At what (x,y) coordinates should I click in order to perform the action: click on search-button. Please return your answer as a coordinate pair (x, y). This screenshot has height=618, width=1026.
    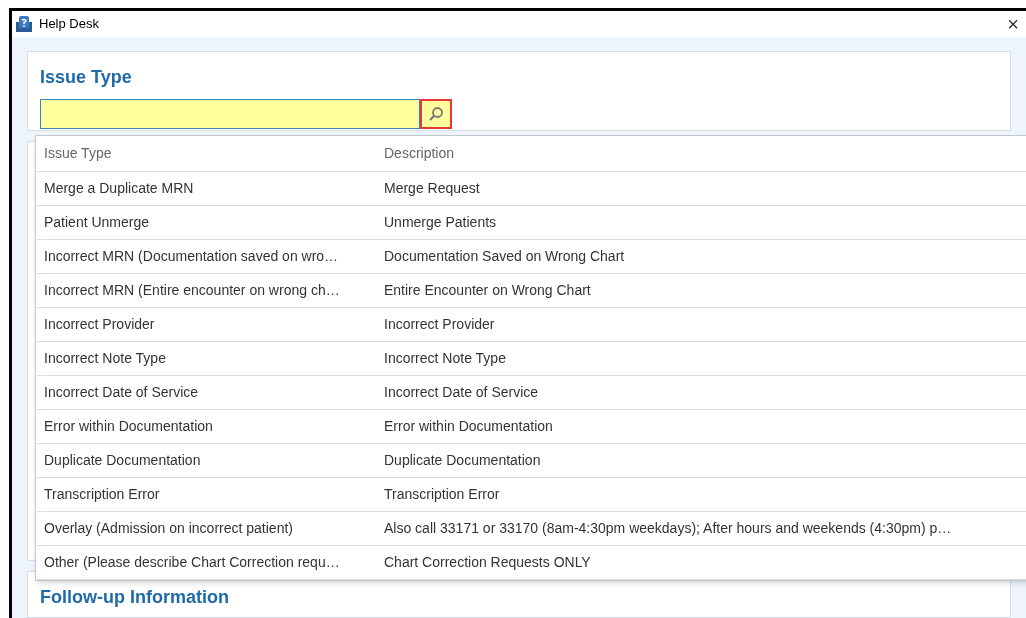
    Looking at the image, I should click on (436, 114).